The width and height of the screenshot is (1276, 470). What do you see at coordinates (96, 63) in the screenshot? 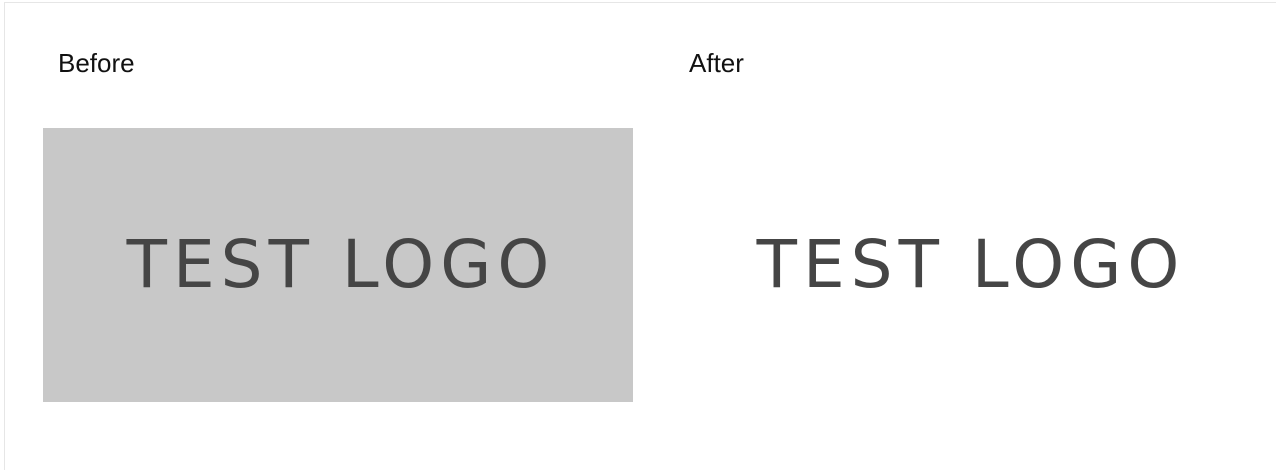
I see `before-label: Before` at bounding box center [96, 63].